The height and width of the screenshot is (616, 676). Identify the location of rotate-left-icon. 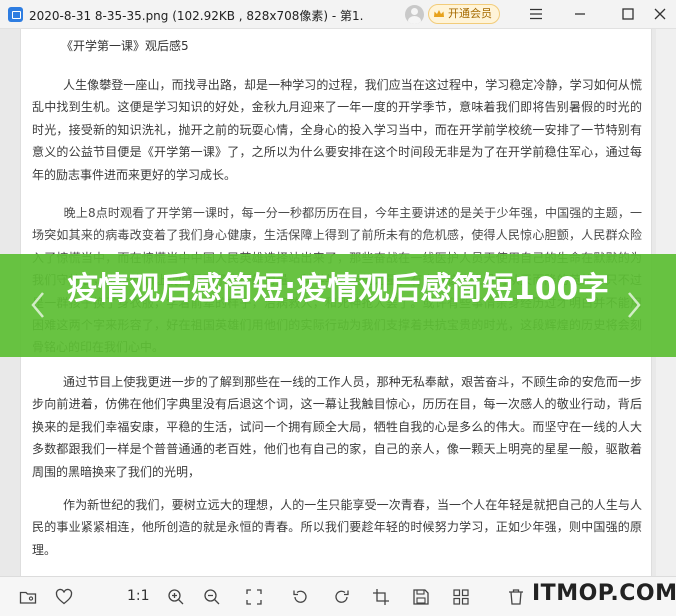
(300, 596).